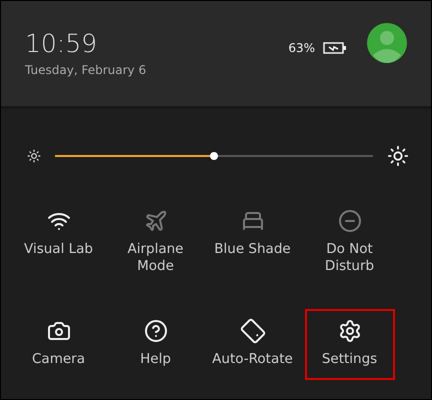 This screenshot has height=400, width=432. Describe the element at coordinates (86, 70) in the screenshot. I see `date-text: Tuesday, February 6` at that location.